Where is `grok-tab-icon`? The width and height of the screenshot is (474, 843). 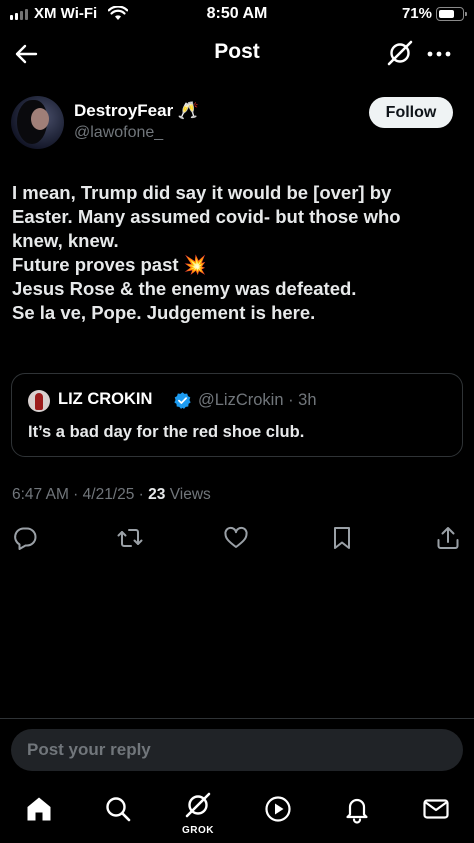 grok-tab-icon is located at coordinates (198, 805).